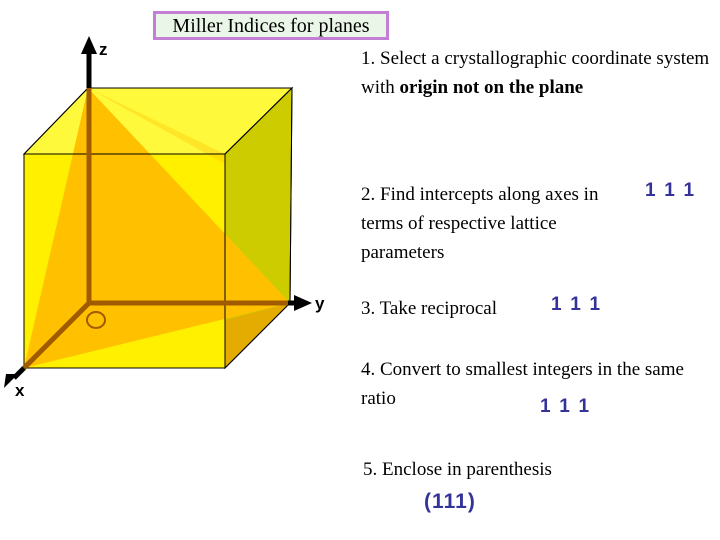 The image size is (720, 540). What do you see at coordinates (576, 304) in the screenshot?
I see `step-3-values: 1 1 1` at bounding box center [576, 304].